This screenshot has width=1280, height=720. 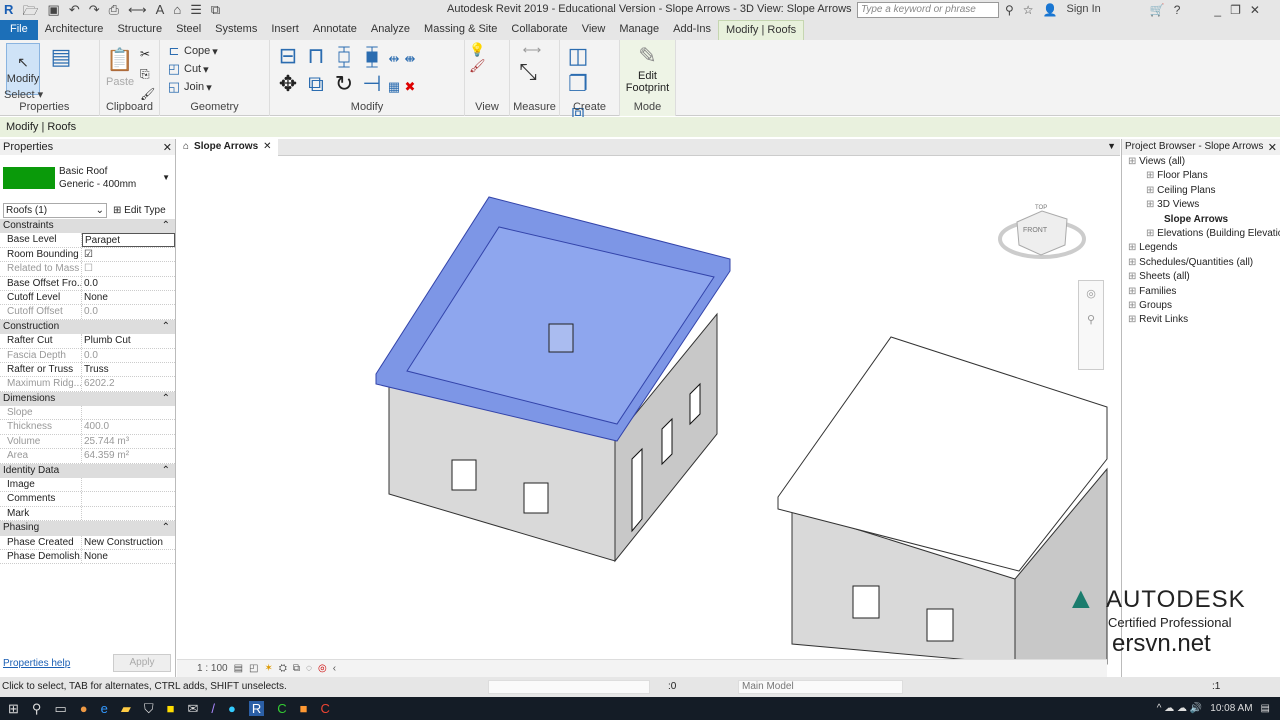 What do you see at coordinates (283, 668) in the screenshot?
I see `shadows-icon: ⛭` at bounding box center [283, 668].